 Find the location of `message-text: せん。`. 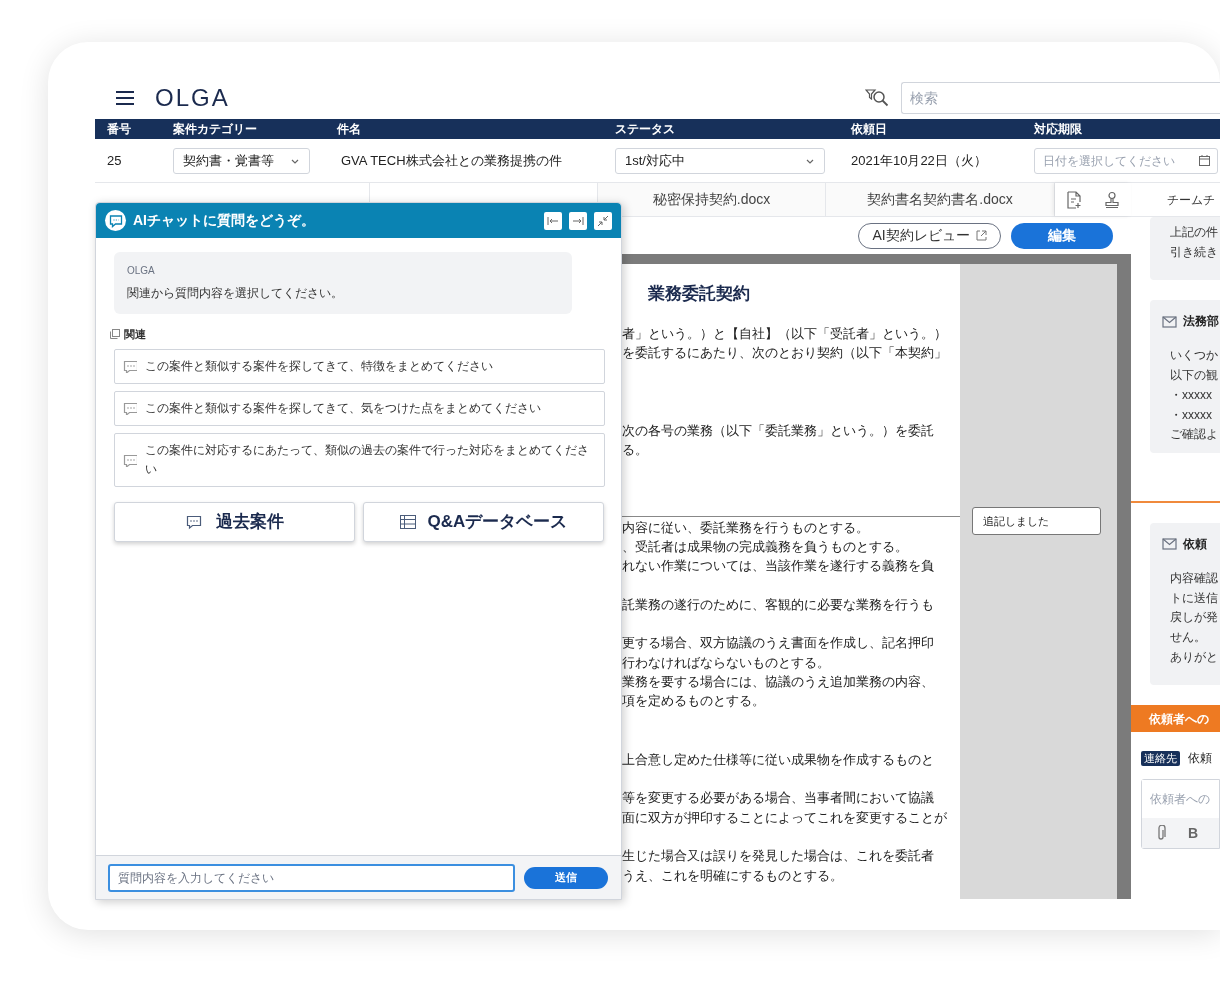

message-text: せん。 is located at coordinates (1188, 638).